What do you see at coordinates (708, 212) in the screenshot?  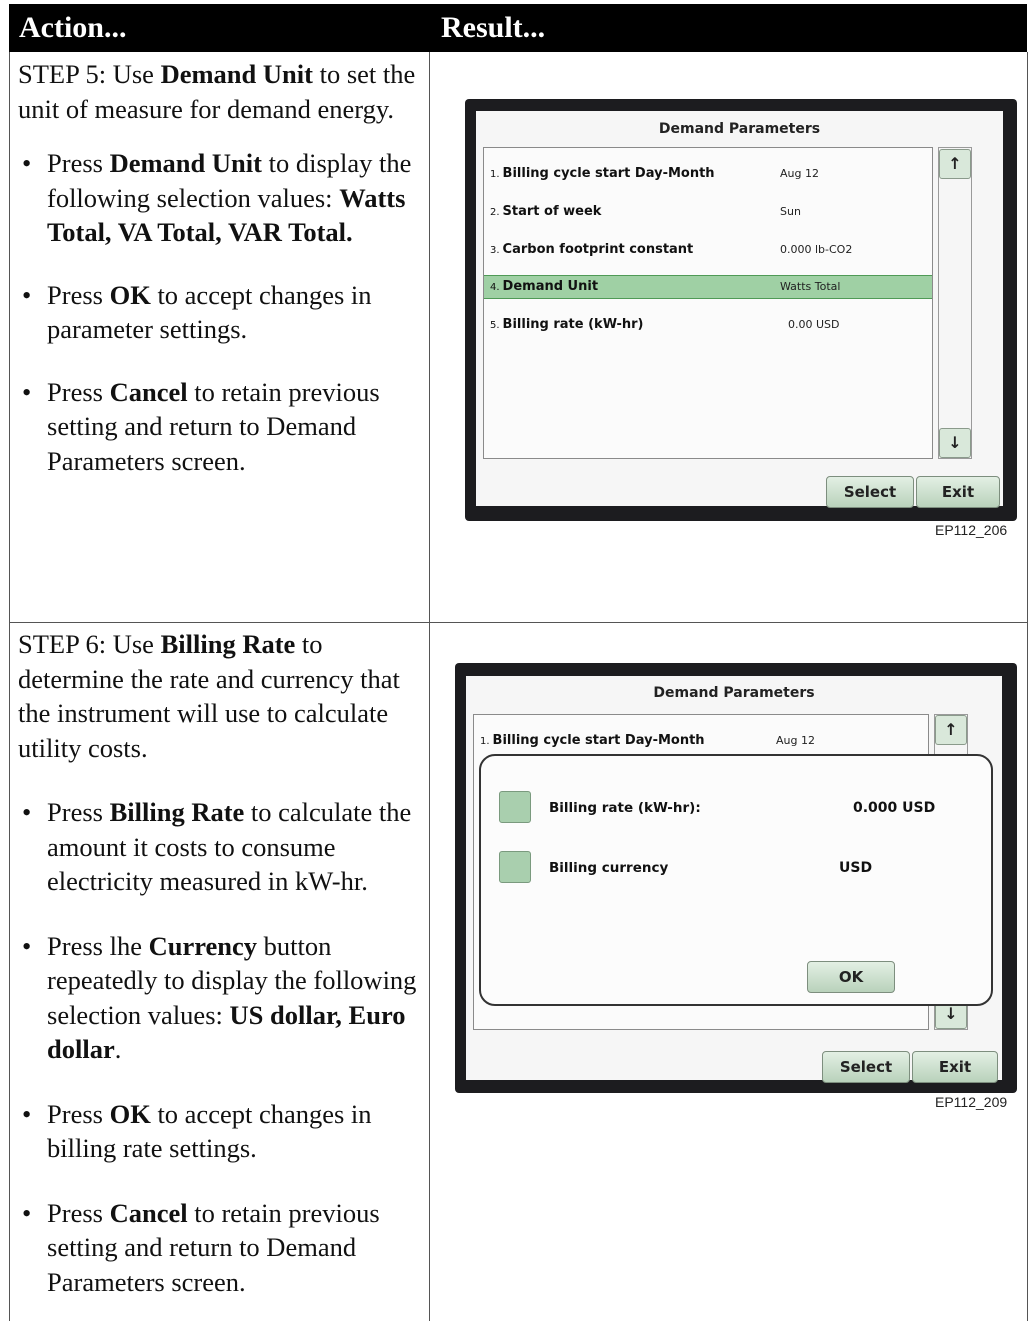 I see `list-item: 2. Start of week Sun` at bounding box center [708, 212].